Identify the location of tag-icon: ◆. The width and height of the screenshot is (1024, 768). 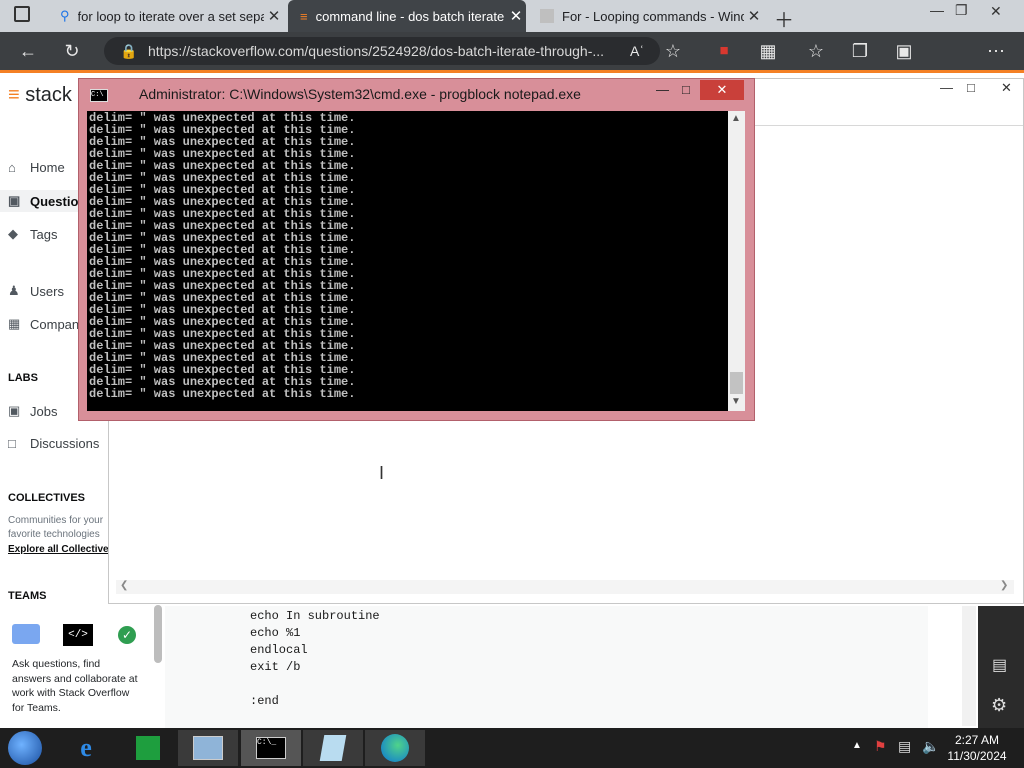
(13, 233).